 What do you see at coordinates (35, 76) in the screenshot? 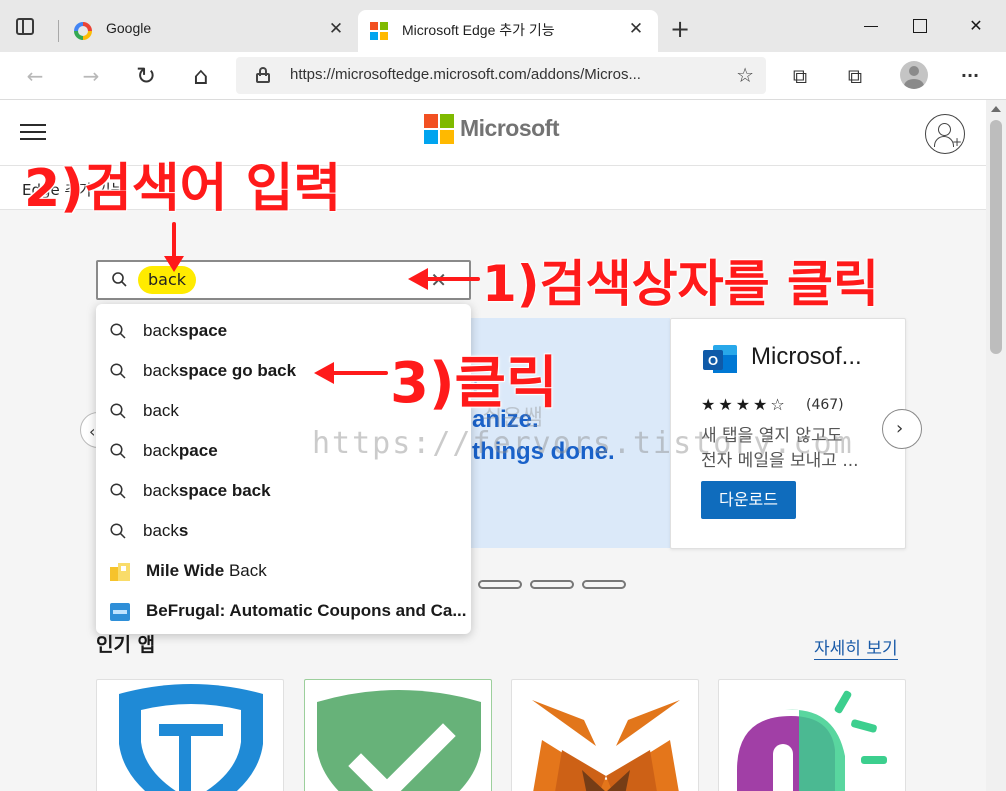
I see `back-icon: ←` at bounding box center [35, 76].